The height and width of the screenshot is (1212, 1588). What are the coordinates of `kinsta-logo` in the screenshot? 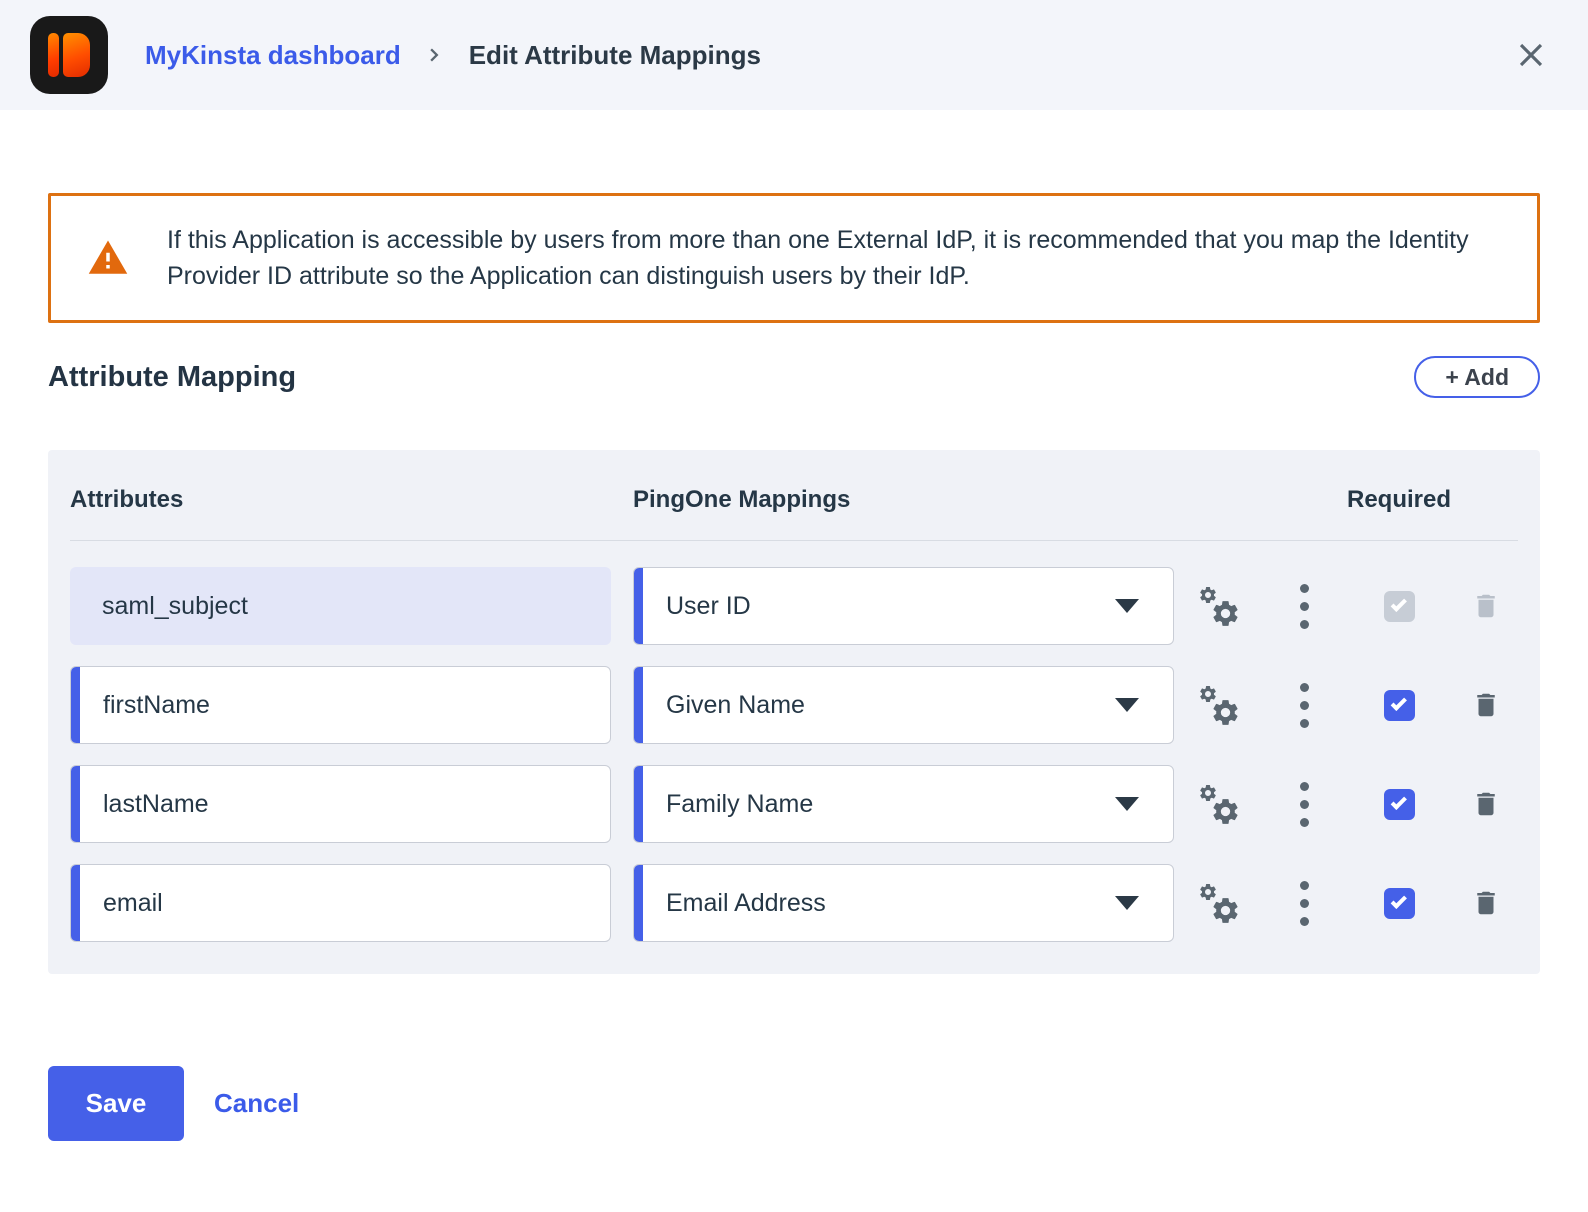 It's located at (69, 55).